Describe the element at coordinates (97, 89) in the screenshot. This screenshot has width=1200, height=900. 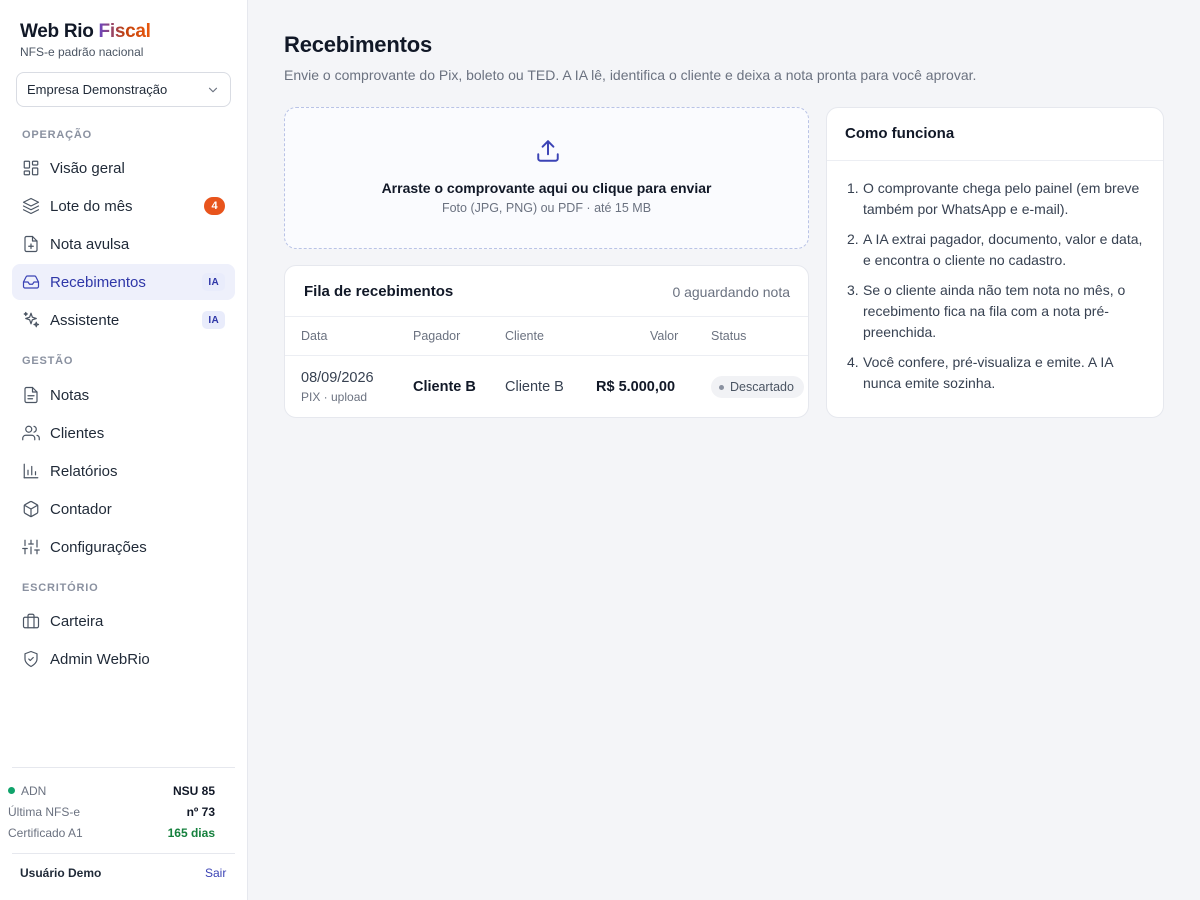
I see `company-selector-value: Empresa Demonstração` at that location.